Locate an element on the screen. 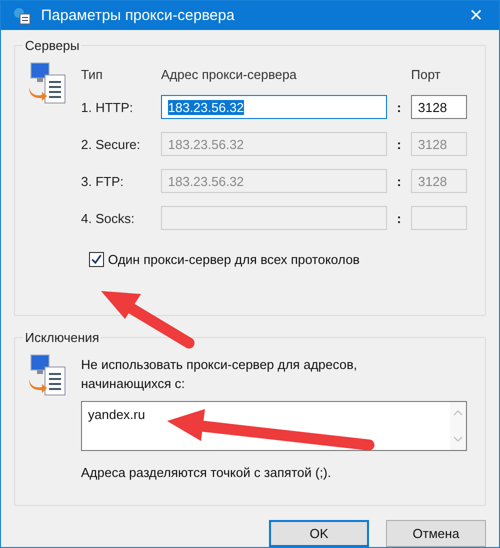 The height and width of the screenshot is (548, 500). protocol-label: 3. FTP: is located at coordinates (103, 181).